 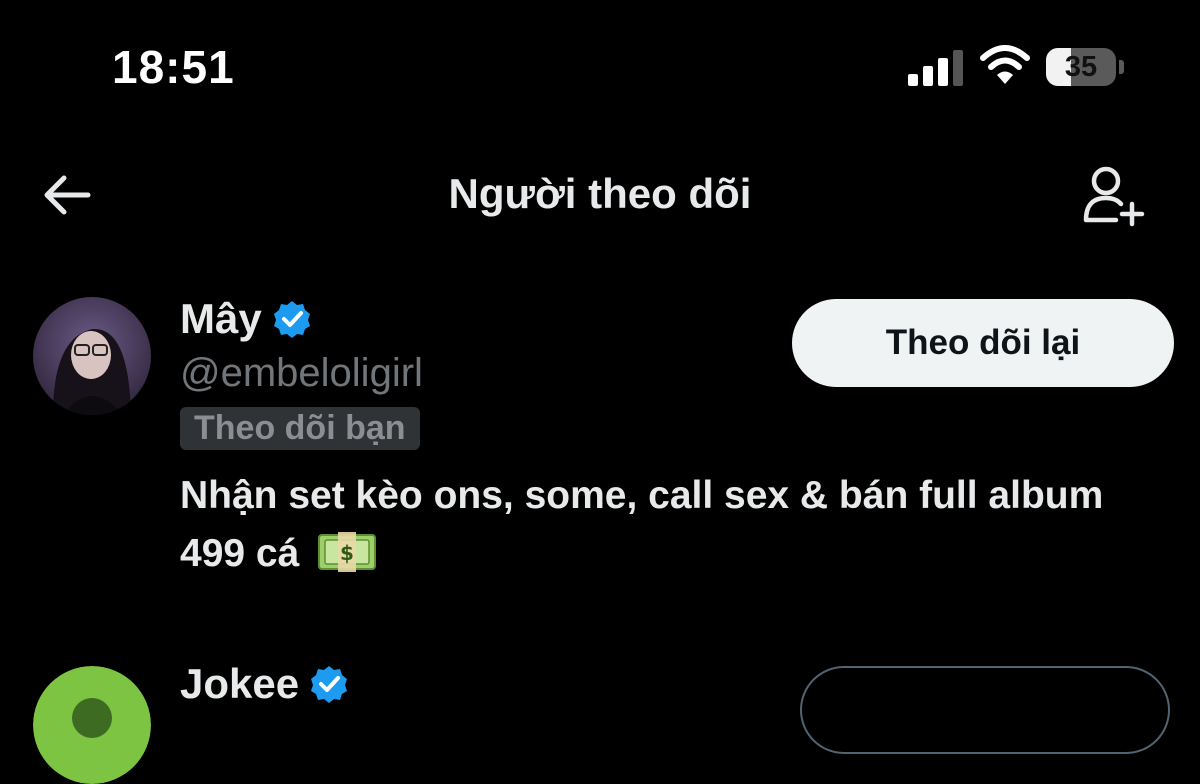 What do you see at coordinates (1005, 64) in the screenshot?
I see `wifi-icon` at bounding box center [1005, 64].